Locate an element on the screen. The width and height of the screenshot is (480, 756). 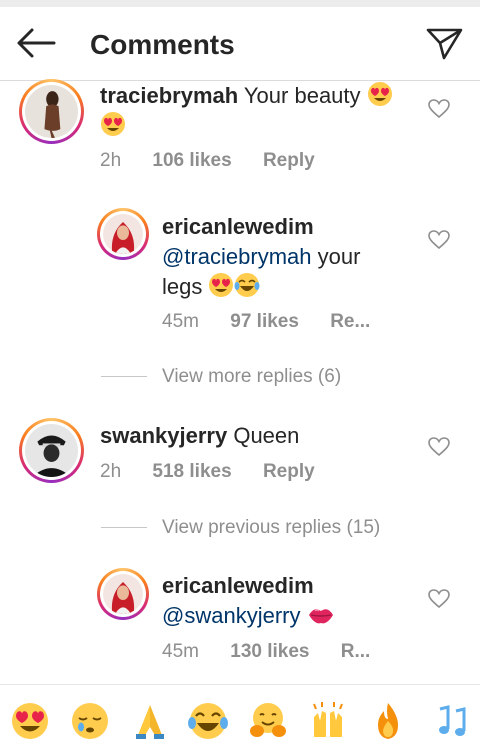
mention-link: @traciebrymah is located at coordinates (237, 256).